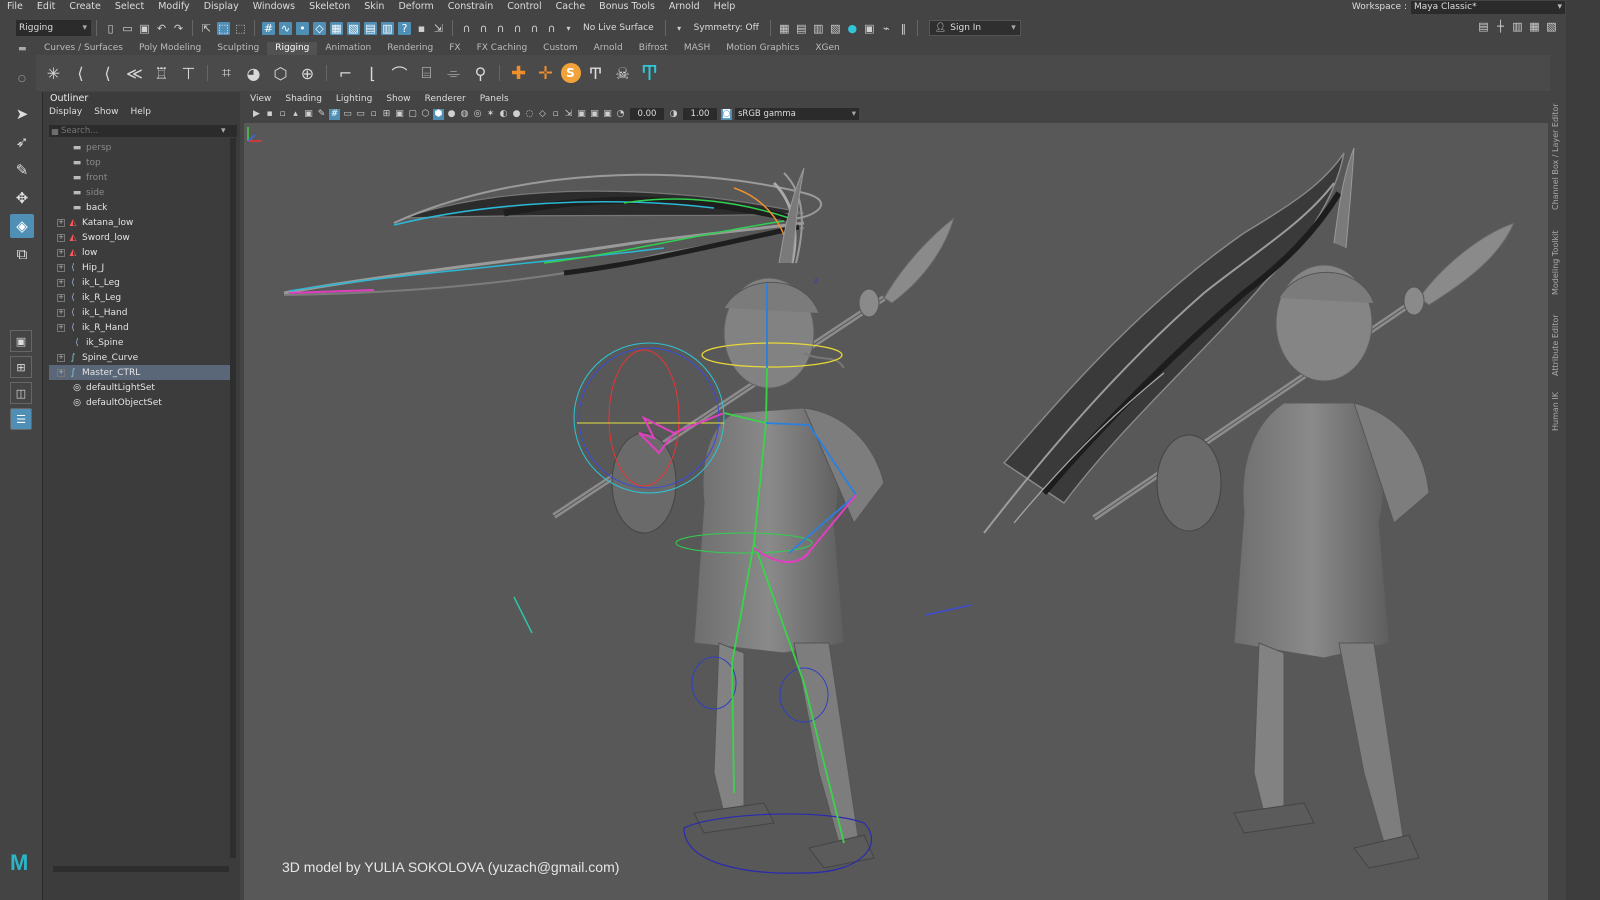 The width and height of the screenshot is (1600, 900). Describe the element at coordinates (529, 114) in the screenshot. I see `motion-blur-icon: ◌` at that location.